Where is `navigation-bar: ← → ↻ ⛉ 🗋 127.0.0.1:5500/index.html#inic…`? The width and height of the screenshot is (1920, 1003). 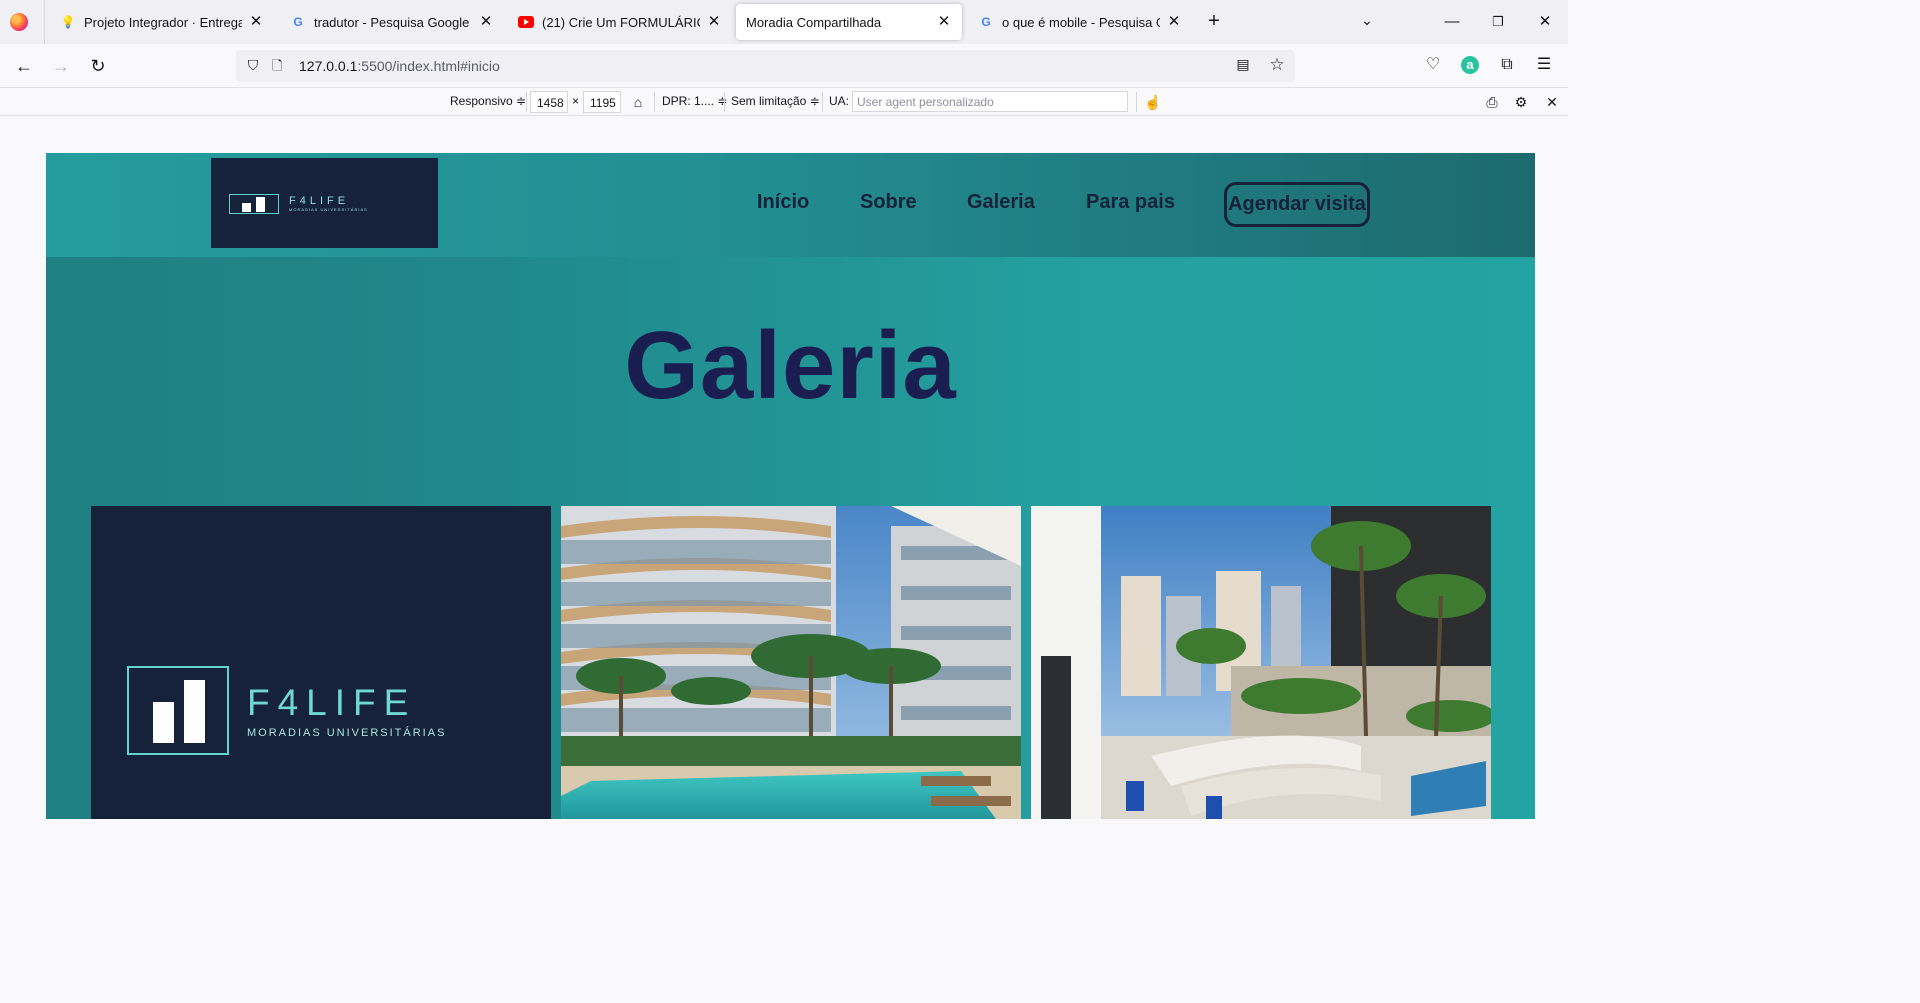 navigation-bar: ← → ↻ ⛉ 🗋 127.0.0.1:5500/index.html#inic… is located at coordinates (784, 66).